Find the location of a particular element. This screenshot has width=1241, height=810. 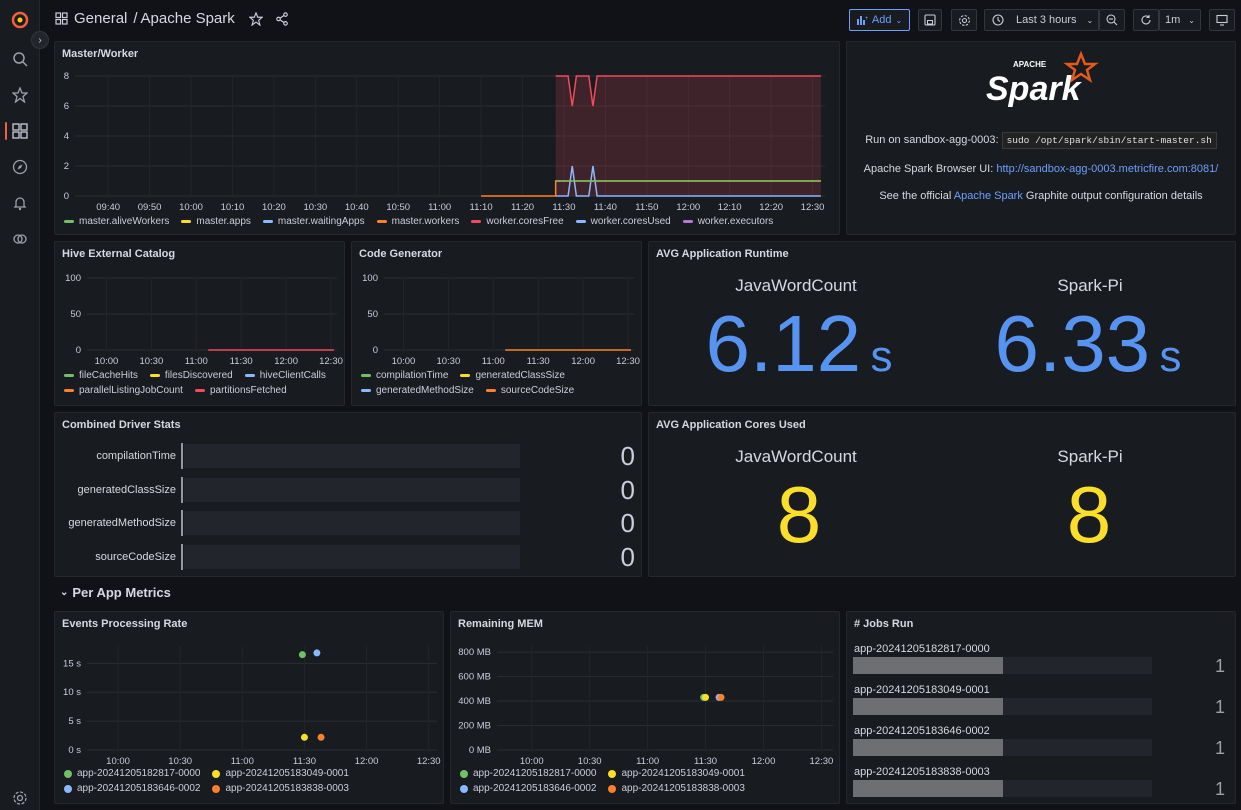

job-bar-track is located at coordinates (1002, 788).